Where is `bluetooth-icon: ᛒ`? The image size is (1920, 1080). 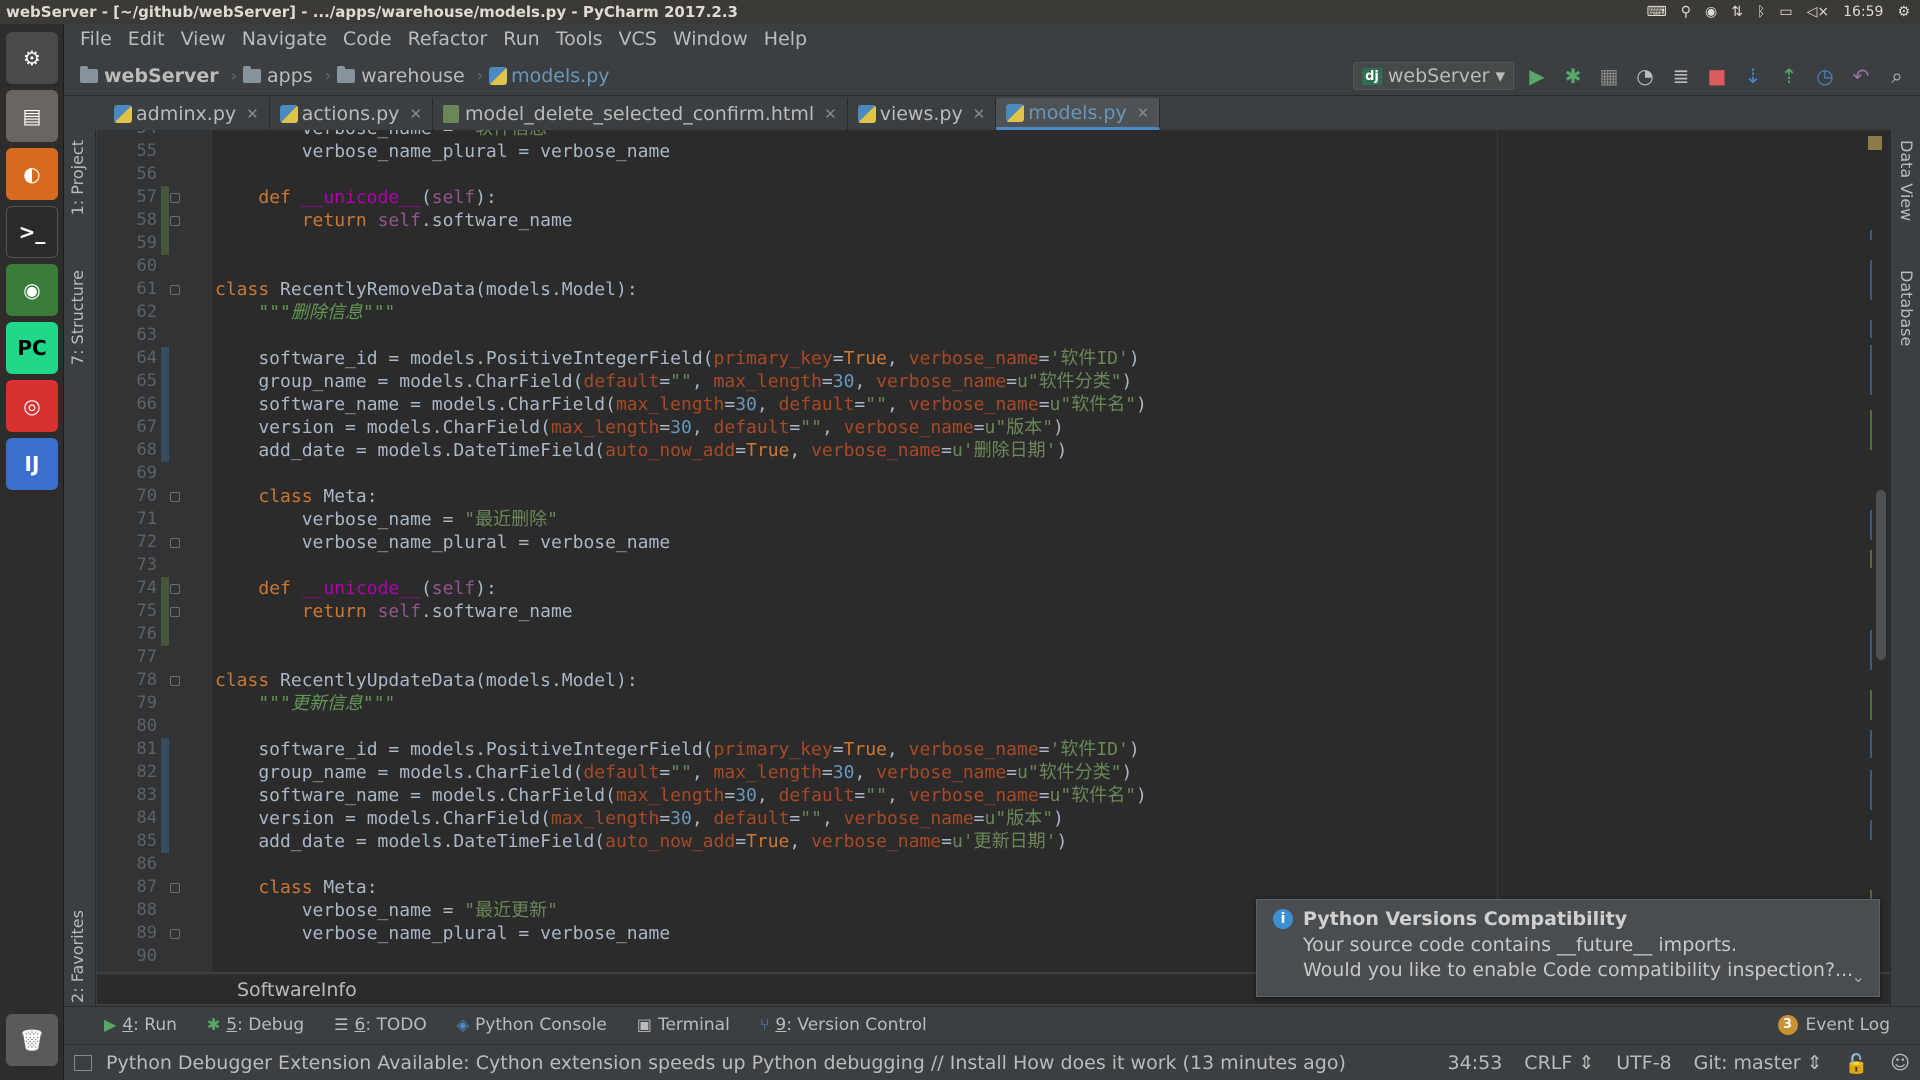 bluetooth-icon: ᛒ is located at coordinates (1761, 12).